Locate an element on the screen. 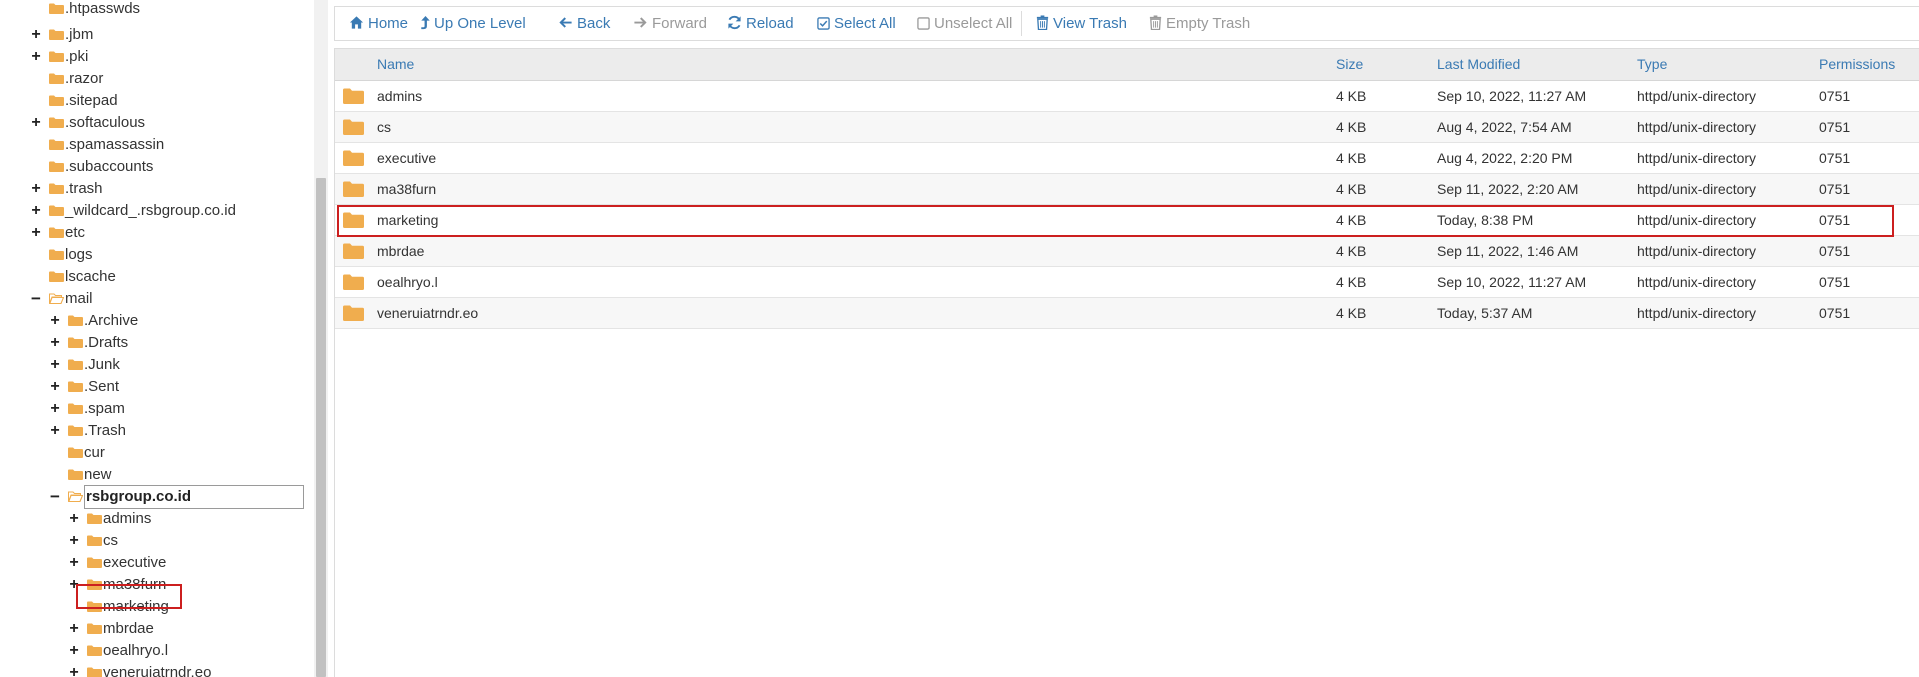 This screenshot has height=677, width=1919. forward-button: Forward is located at coordinates (670, 23).